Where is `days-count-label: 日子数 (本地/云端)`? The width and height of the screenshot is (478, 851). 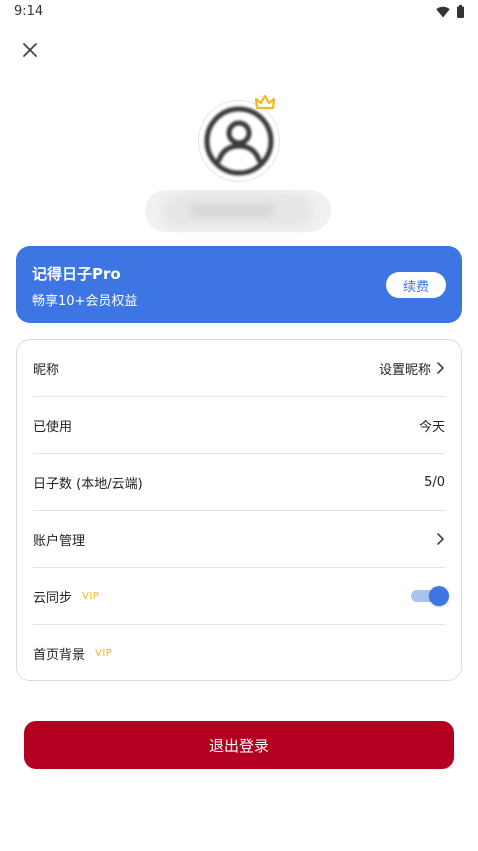 days-count-label: 日子数 (本地/云端) is located at coordinates (88, 484).